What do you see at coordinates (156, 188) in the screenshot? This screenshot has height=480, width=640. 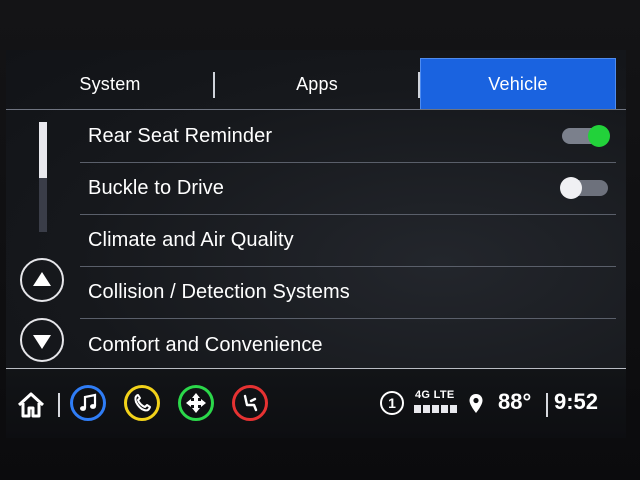 I see `list-item-label: Buckle to Drive` at bounding box center [156, 188].